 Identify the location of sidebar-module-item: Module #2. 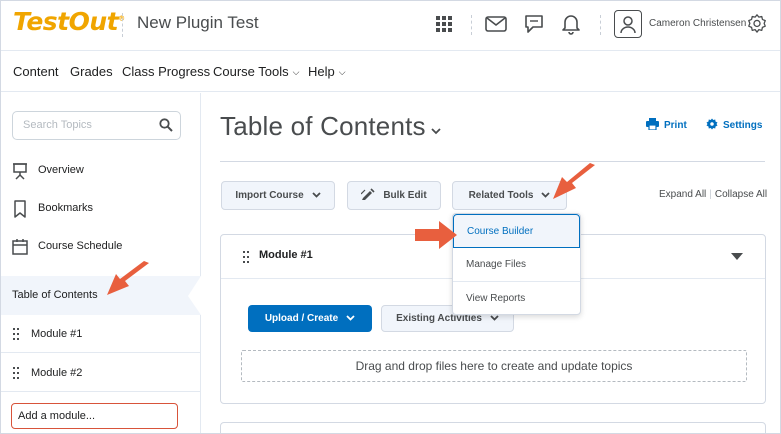
(100, 373).